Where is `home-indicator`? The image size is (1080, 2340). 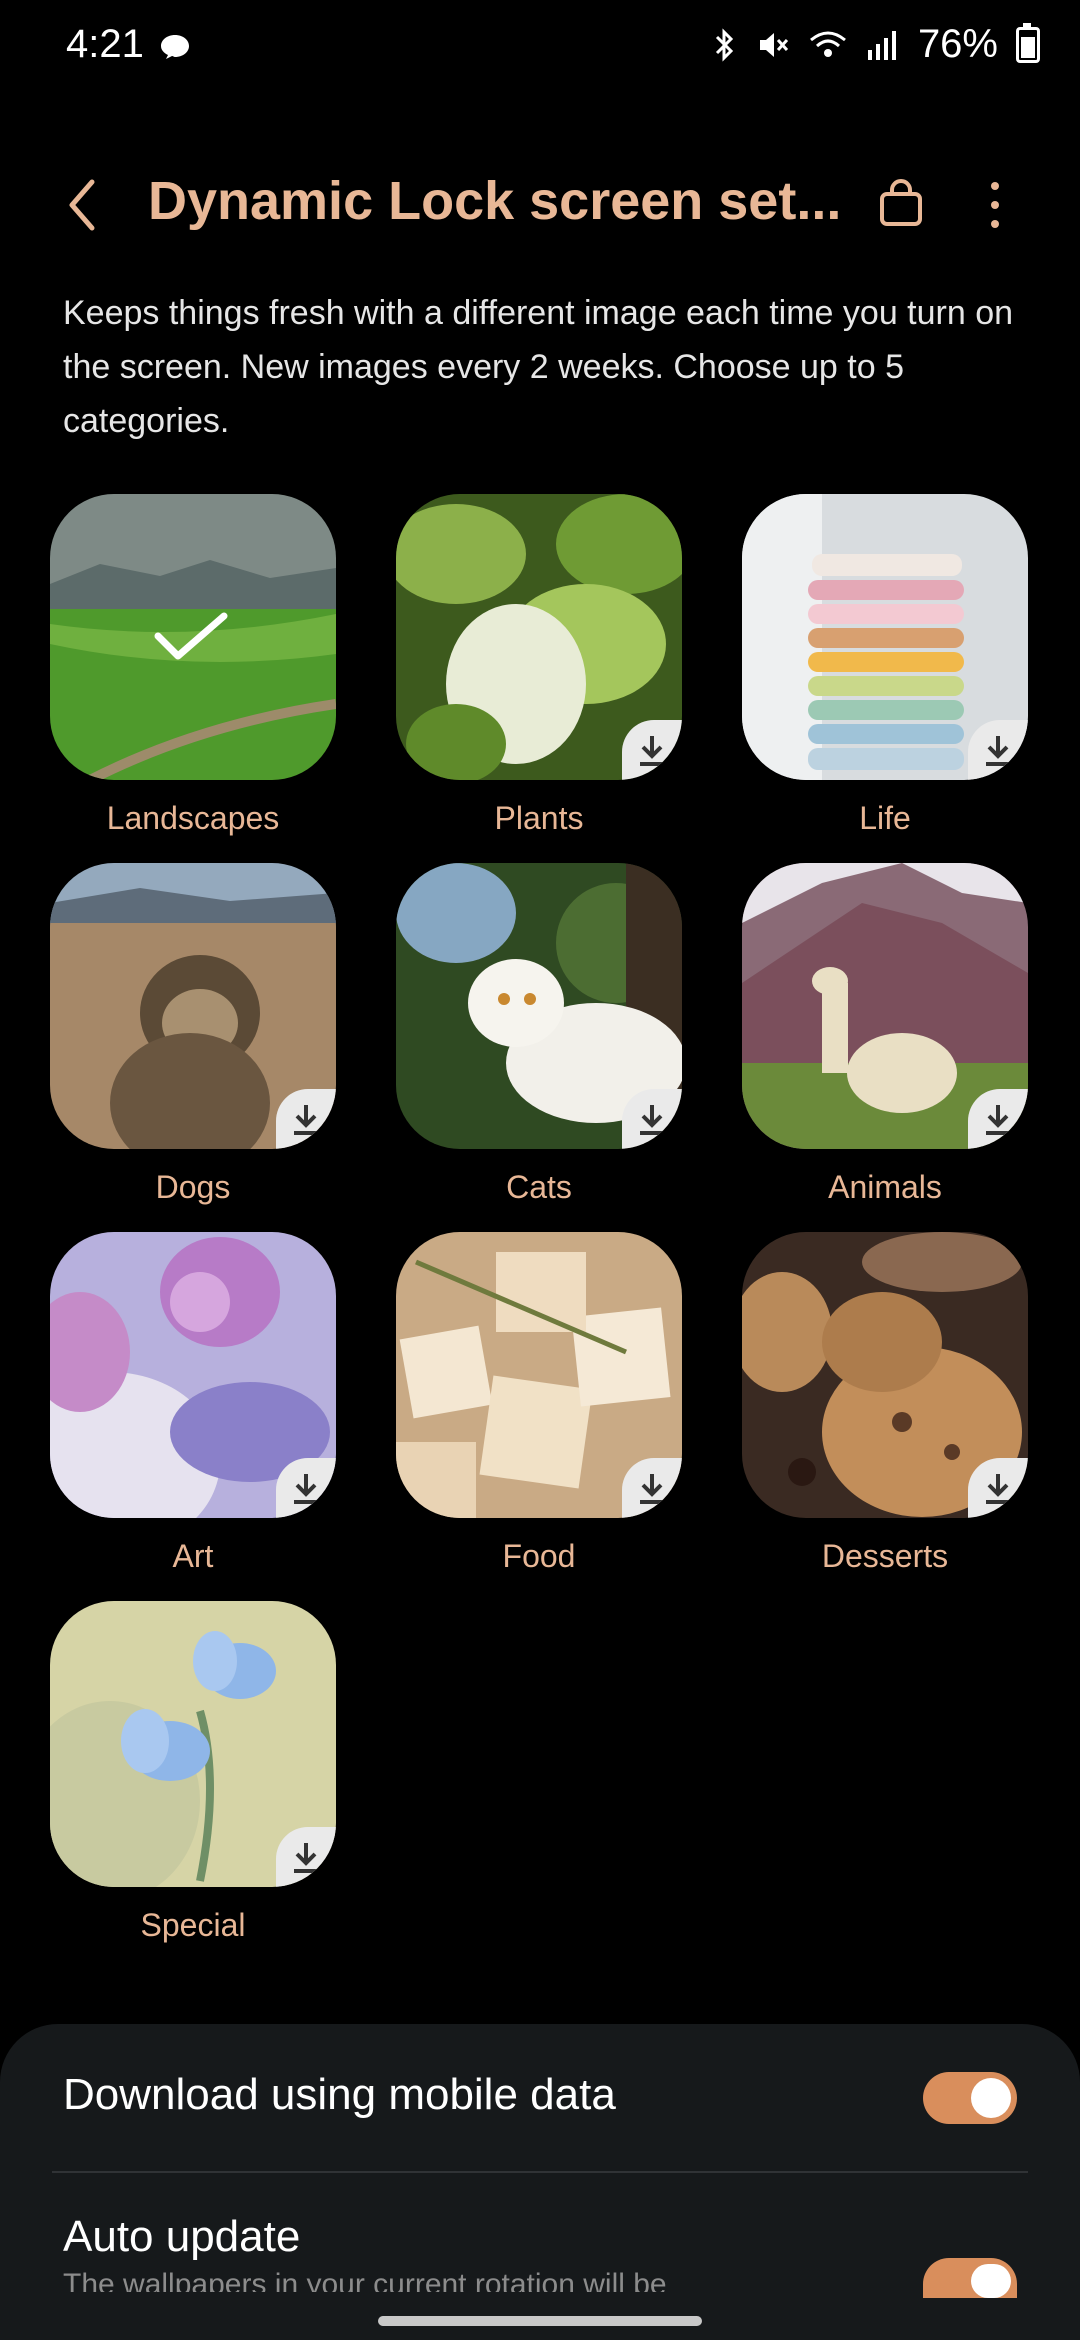
home-indicator is located at coordinates (540, 2321).